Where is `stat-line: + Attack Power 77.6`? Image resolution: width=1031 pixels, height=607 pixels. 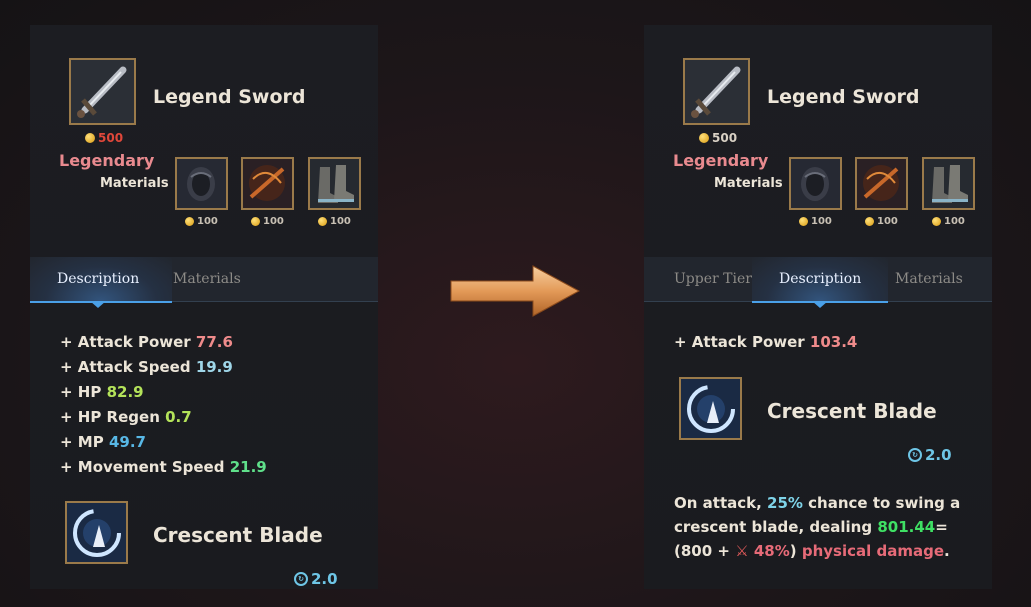
stat-line: + Attack Power 77.6 is located at coordinates (146, 342).